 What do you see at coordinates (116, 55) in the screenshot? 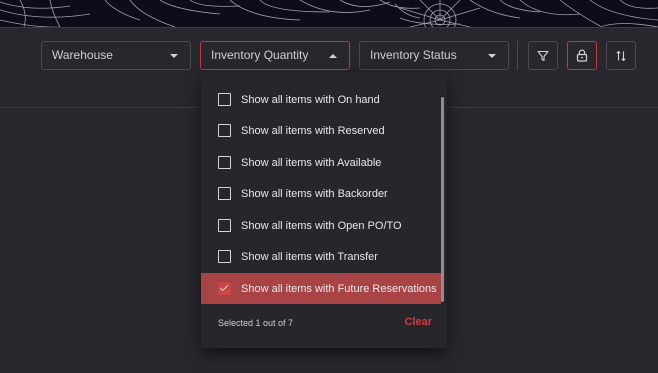
I see `warehouse-select: Warehouse` at bounding box center [116, 55].